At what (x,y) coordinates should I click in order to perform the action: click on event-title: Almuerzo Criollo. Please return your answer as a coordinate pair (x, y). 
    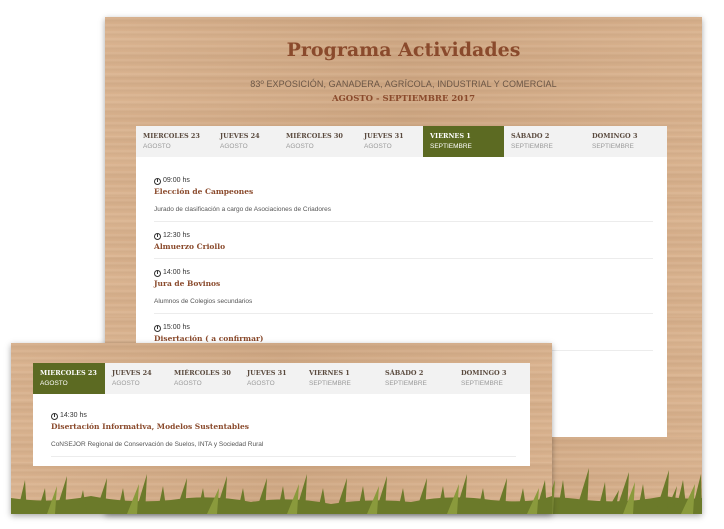
    Looking at the image, I should click on (190, 246).